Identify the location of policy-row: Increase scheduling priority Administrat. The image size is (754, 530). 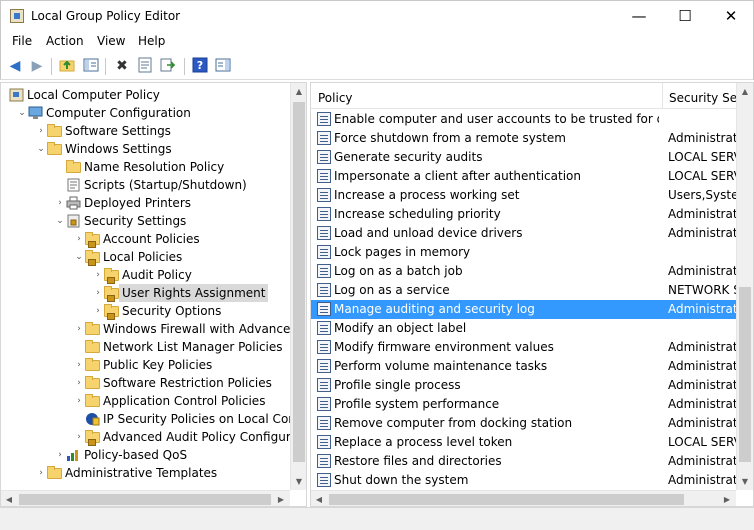
(530, 214).